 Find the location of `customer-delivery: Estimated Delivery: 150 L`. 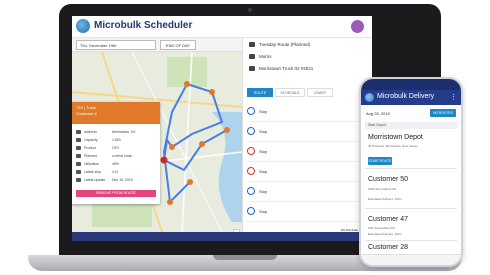

customer-delivery: Estimated Delivery: 150 L is located at coordinates (385, 199).